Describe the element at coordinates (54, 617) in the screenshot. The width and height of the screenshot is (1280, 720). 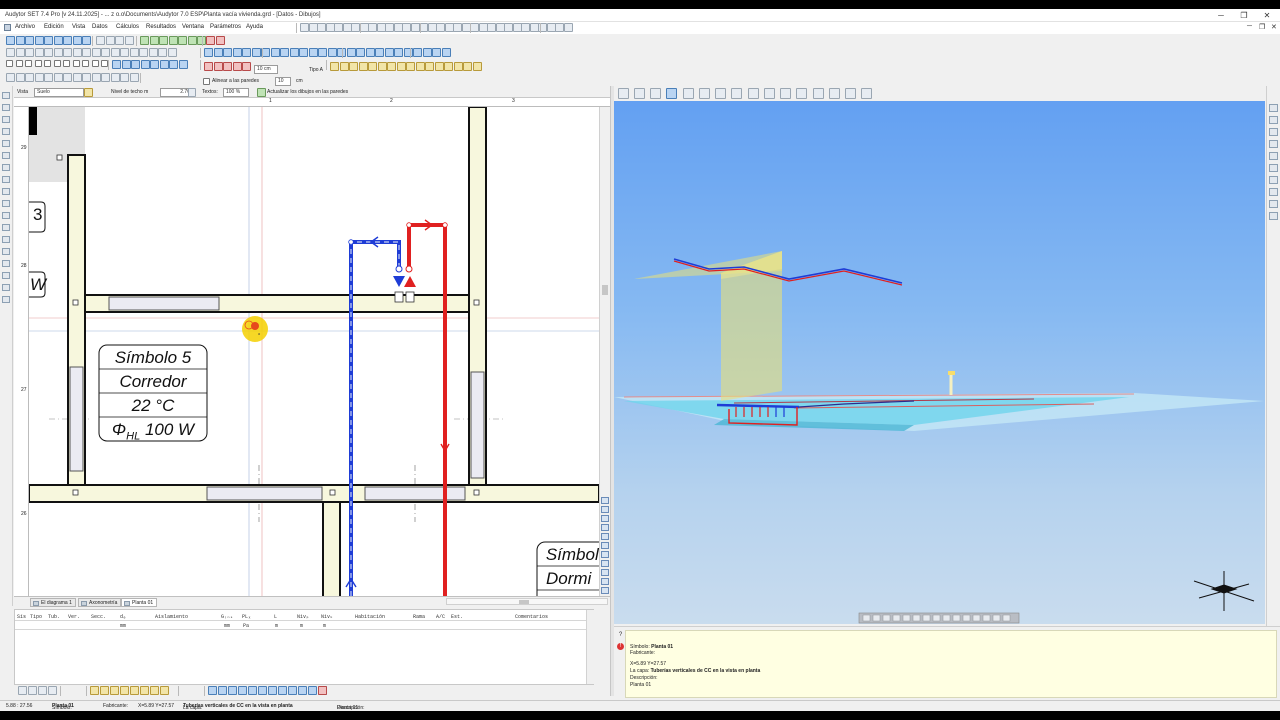
I see `col-header: Tub.` at that location.